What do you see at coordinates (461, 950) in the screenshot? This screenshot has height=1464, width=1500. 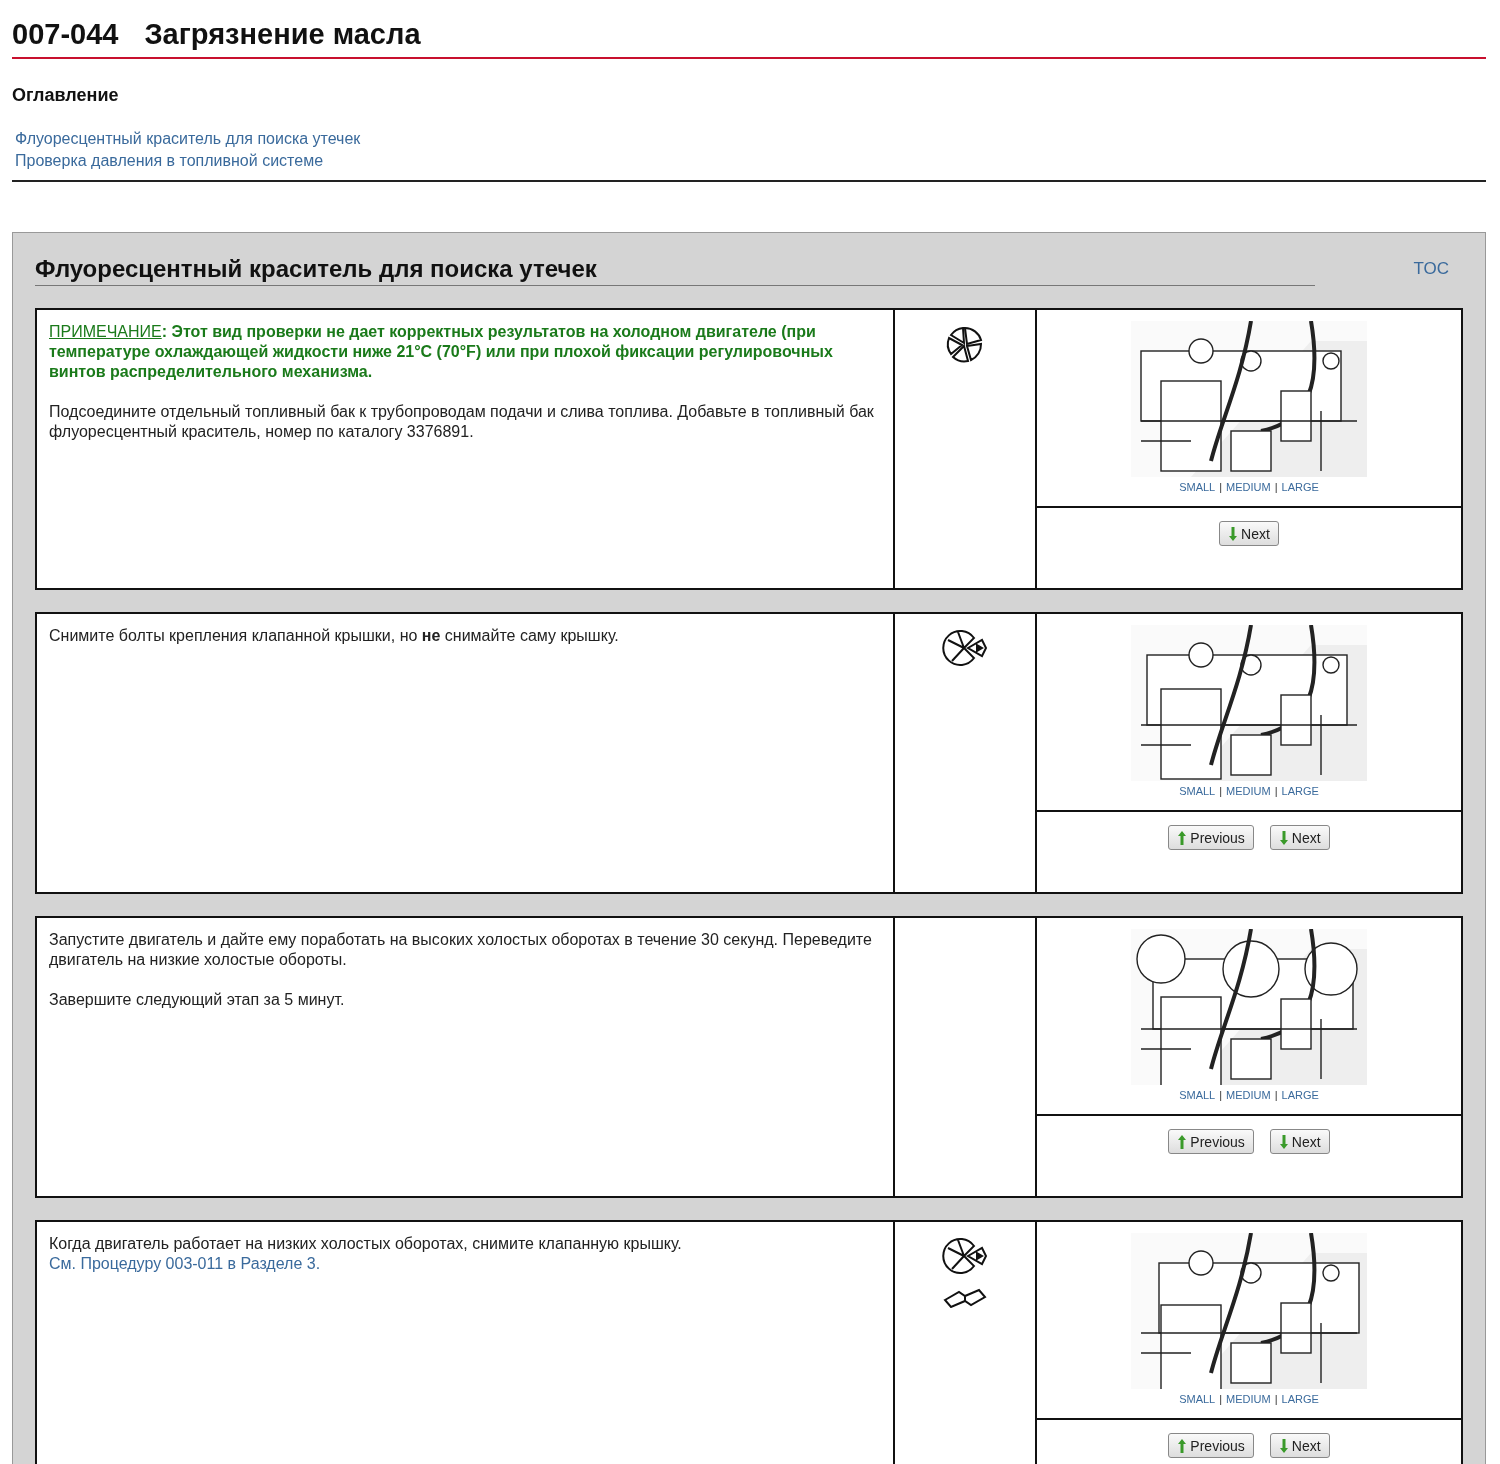 I see `step-text: Запустите двигатель и дайте ему поработать на высоких холостых оборотах в течение 30 секунд. Переведите двигатель на низкие холостые обороты.` at bounding box center [461, 950].